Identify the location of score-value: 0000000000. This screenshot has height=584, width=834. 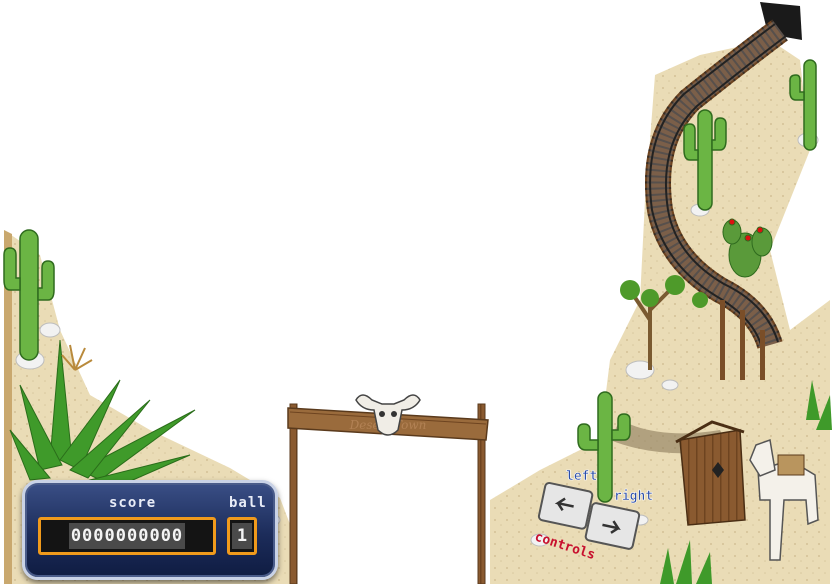
(127, 536).